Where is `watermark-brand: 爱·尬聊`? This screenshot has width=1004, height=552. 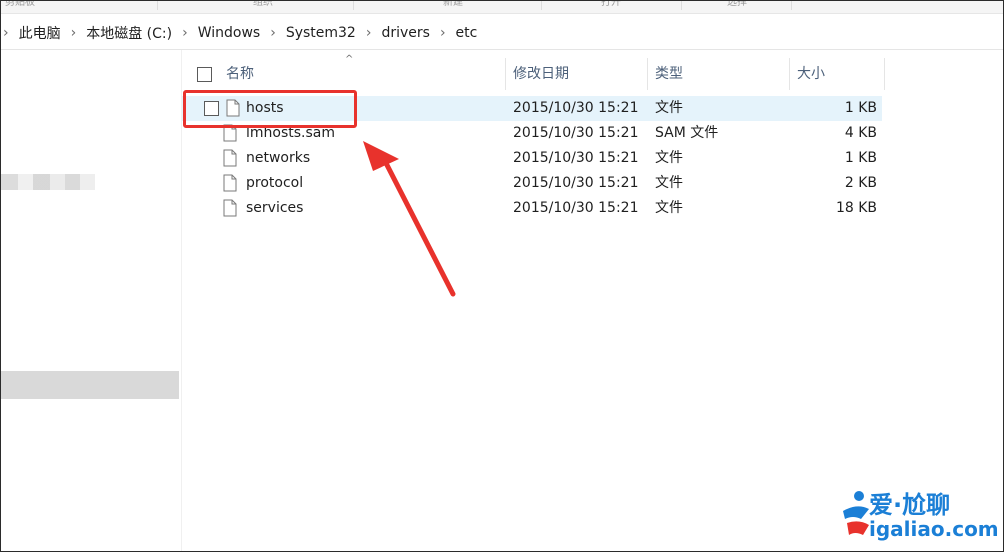
watermark-brand: 爱·尬聊 is located at coordinates (910, 505).